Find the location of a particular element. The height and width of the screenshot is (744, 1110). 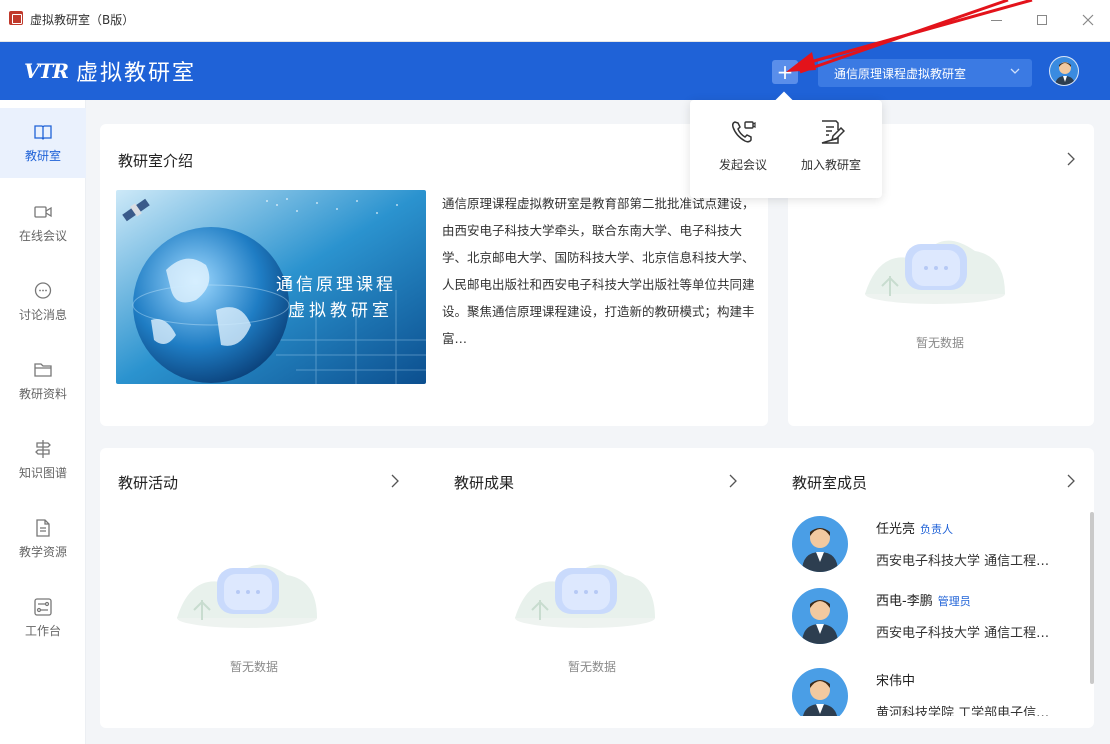

sidebar-item-knowledge-graph: 知识图谱 is located at coordinates (43, 460).